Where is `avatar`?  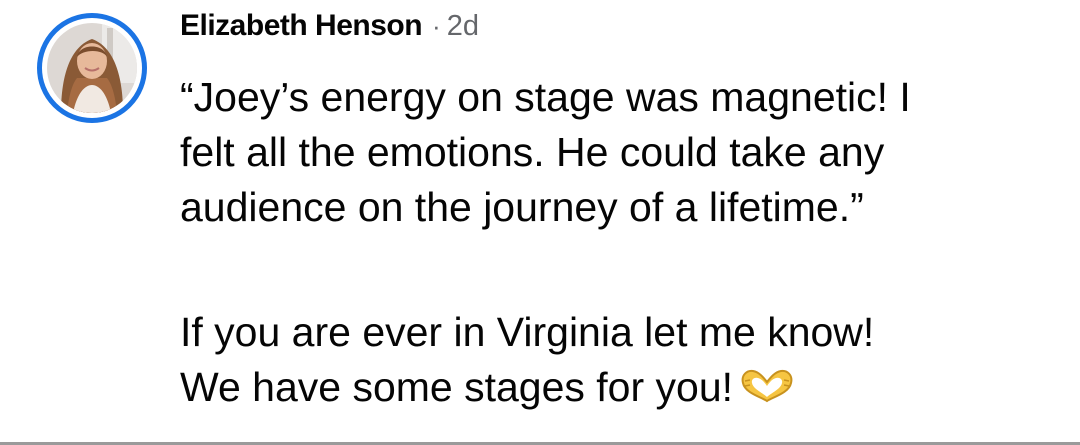
avatar is located at coordinates (92, 68).